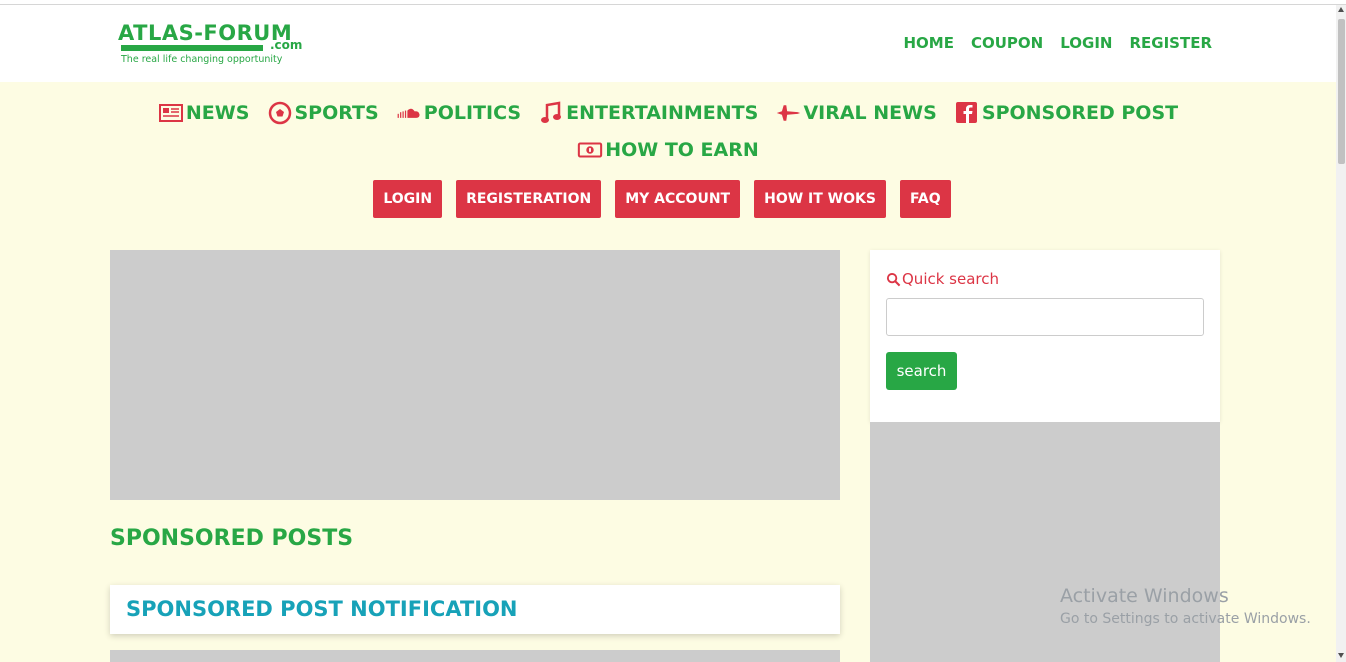  What do you see at coordinates (1086, 43) in the screenshot?
I see `nav-login-link: LOGIN` at bounding box center [1086, 43].